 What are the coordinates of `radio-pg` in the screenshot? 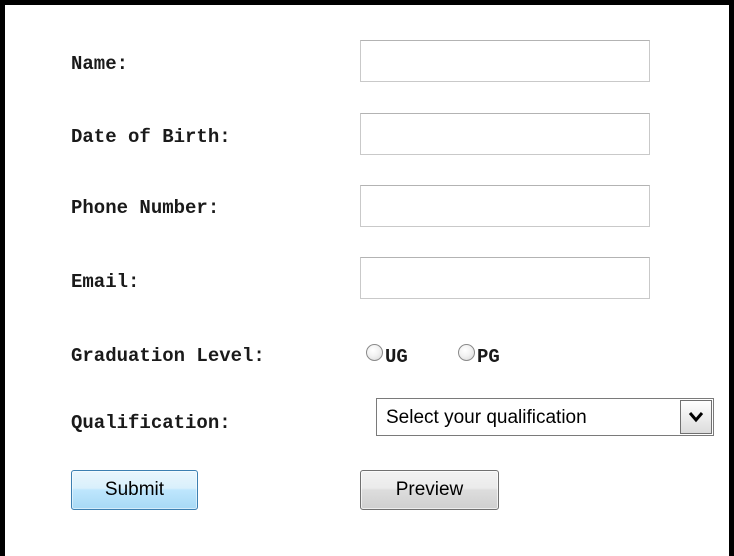 It's located at (466, 352).